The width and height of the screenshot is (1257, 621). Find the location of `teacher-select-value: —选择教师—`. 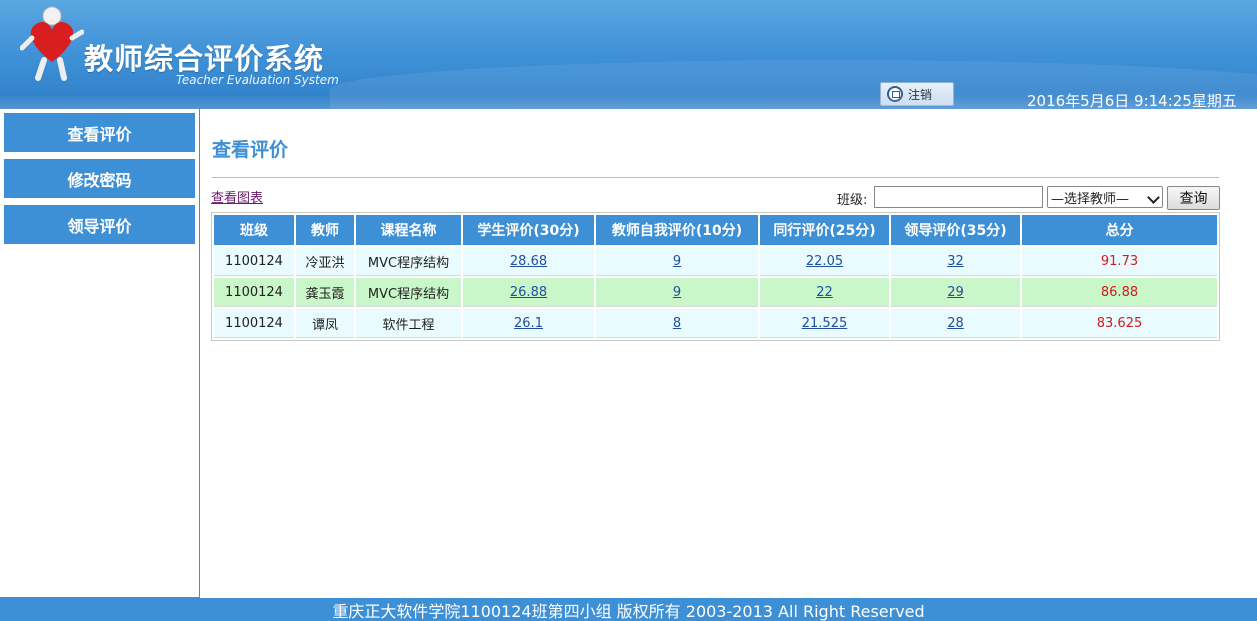

teacher-select-value: —选择教师— is located at coordinates (1090, 199).